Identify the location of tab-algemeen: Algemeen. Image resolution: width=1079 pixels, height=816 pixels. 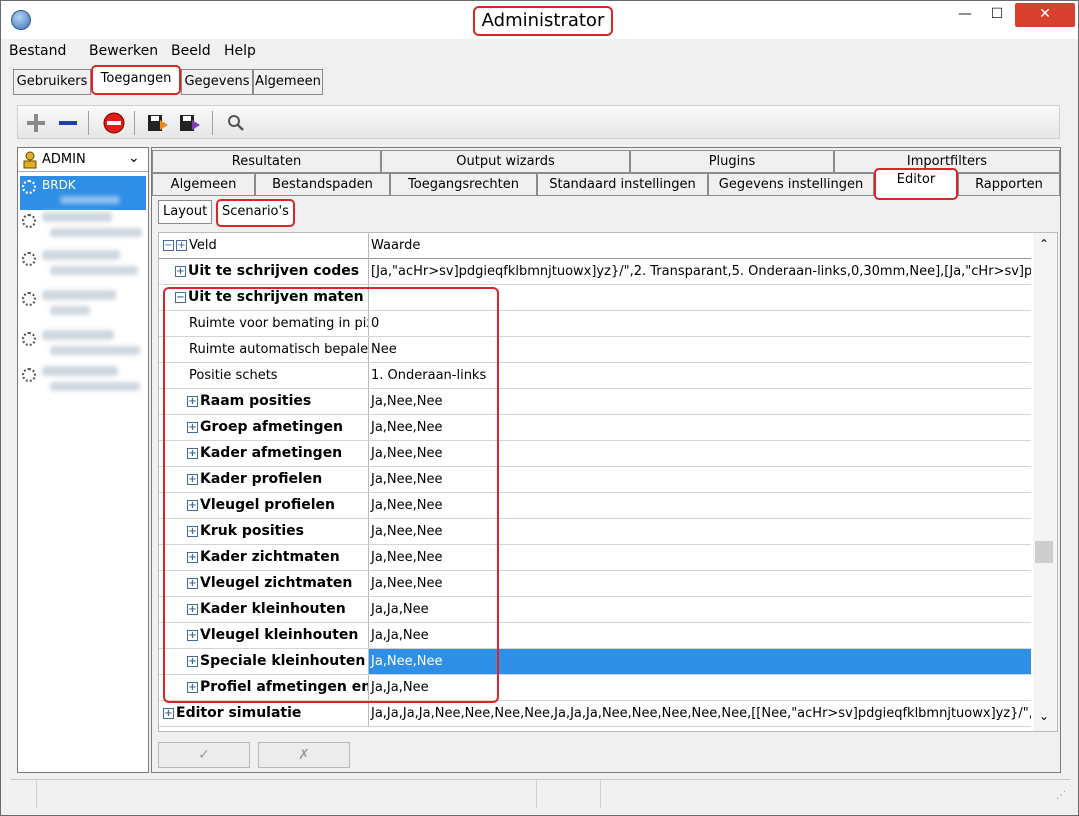
(288, 82).